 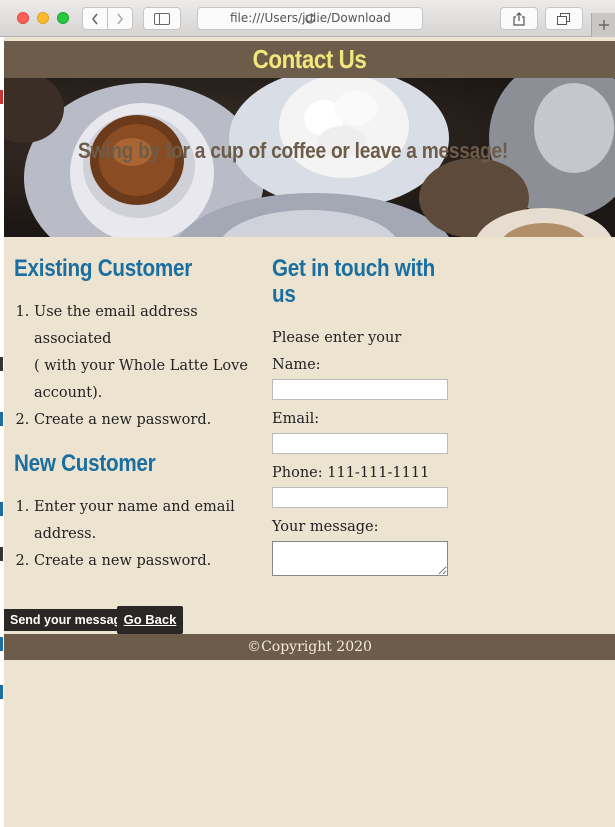 What do you see at coordinates (337, 338) in the screenshot?
I see `form-intro: Please enter your` at bounding box center [337, 338].